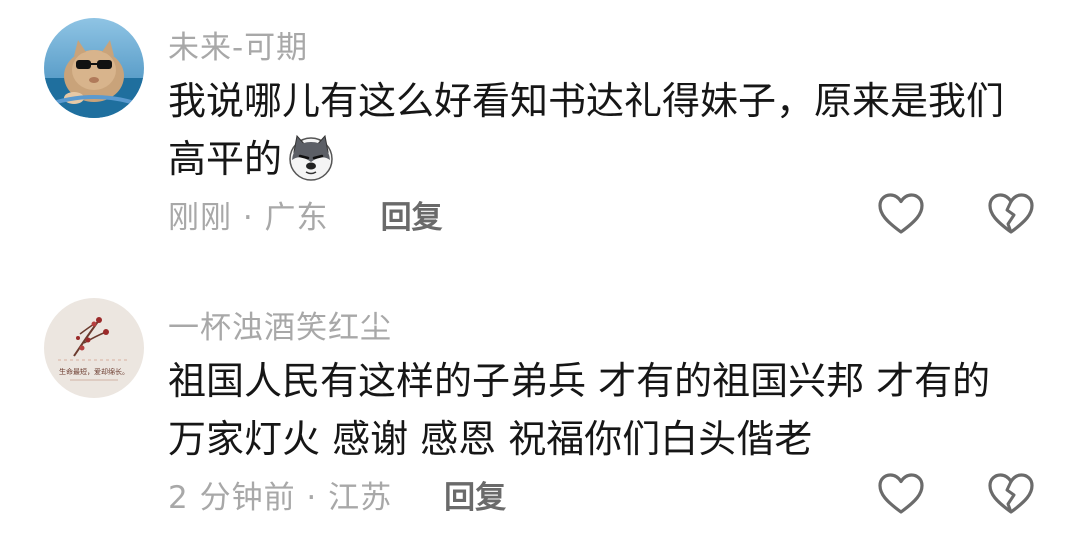  Describe the element at coordinates (311, 157) in the screenshot. I see `husky-dog-emoji` at that location.